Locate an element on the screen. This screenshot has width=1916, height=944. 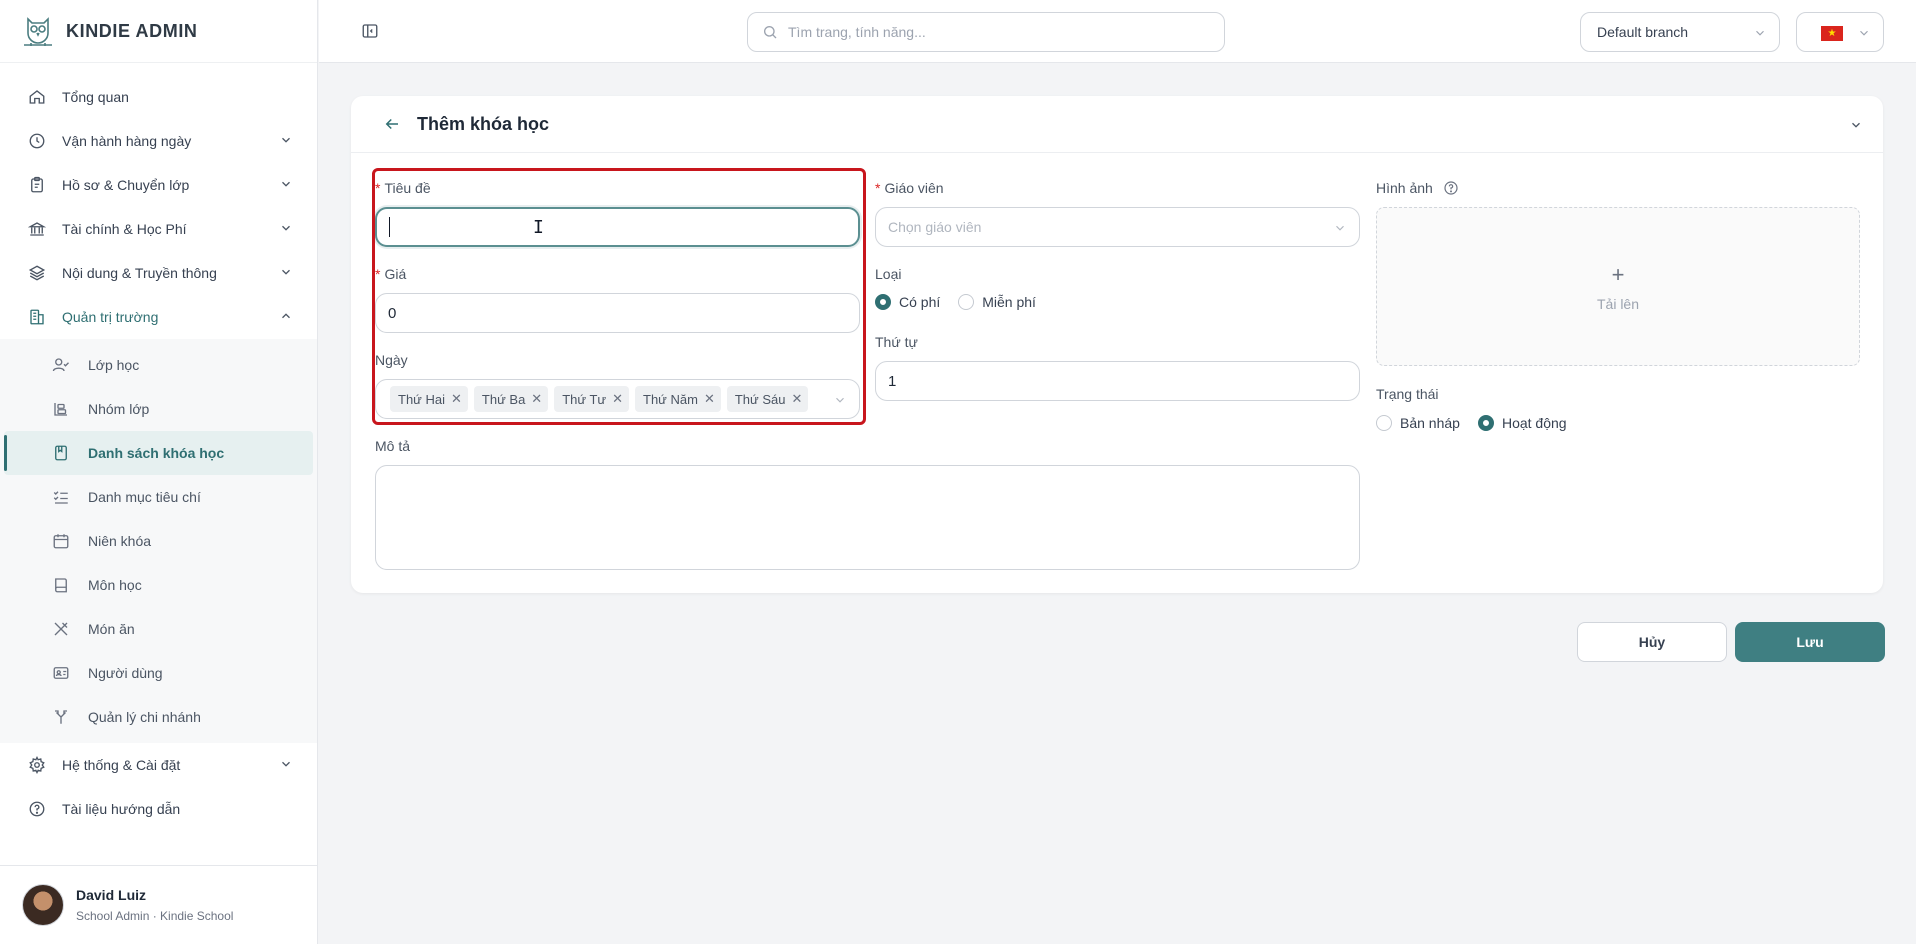
sidebar-item-overview: Tổng quan is located at coordinates (158, 97).